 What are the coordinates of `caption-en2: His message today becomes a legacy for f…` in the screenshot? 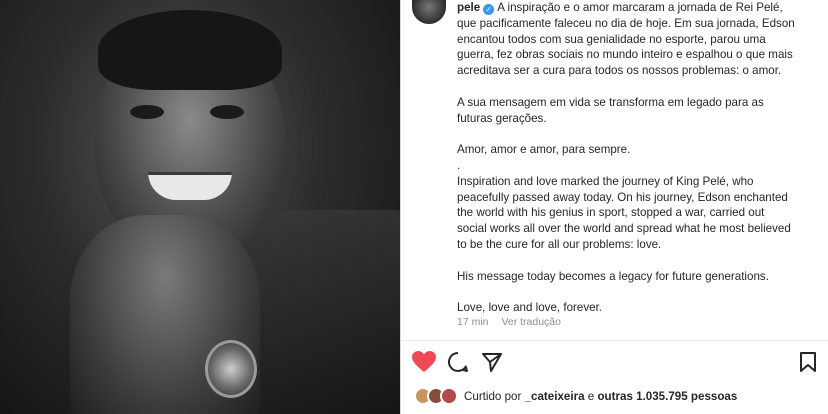 It's located at (613, 276).